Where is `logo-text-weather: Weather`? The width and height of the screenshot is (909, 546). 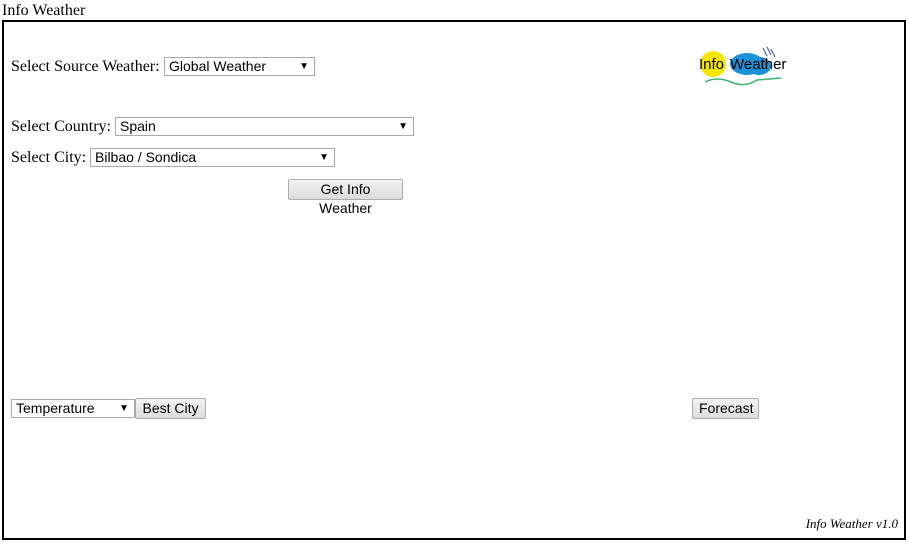 logo-text-weather: Weather is located at coordinates (758, 64).